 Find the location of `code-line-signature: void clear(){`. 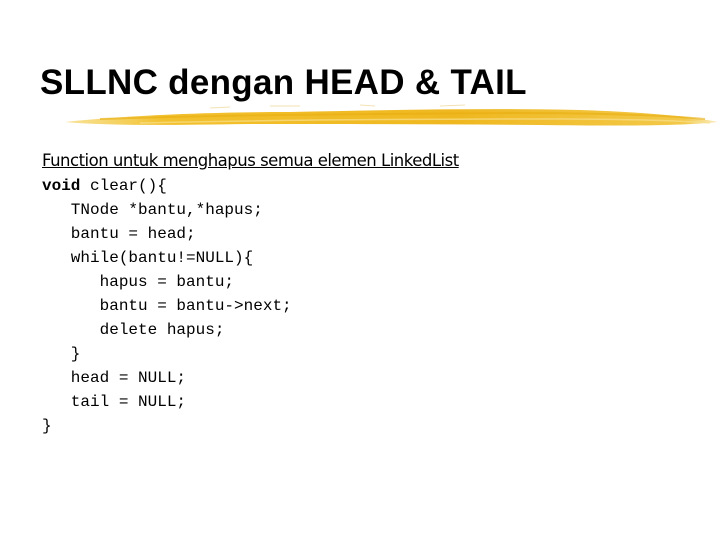

code-line-signature: void clear(){ is located at coordinates (167, 186).